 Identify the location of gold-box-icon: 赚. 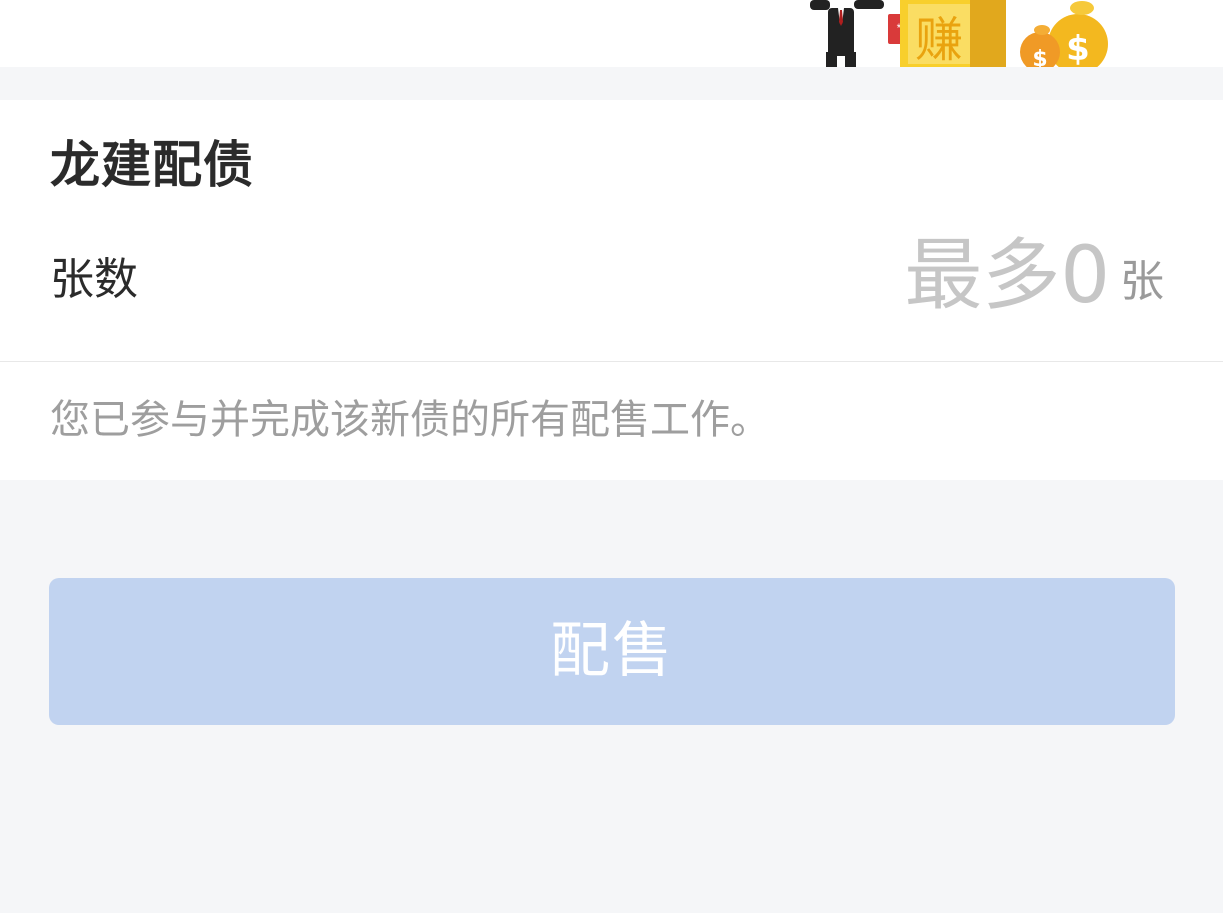
(953, 33).